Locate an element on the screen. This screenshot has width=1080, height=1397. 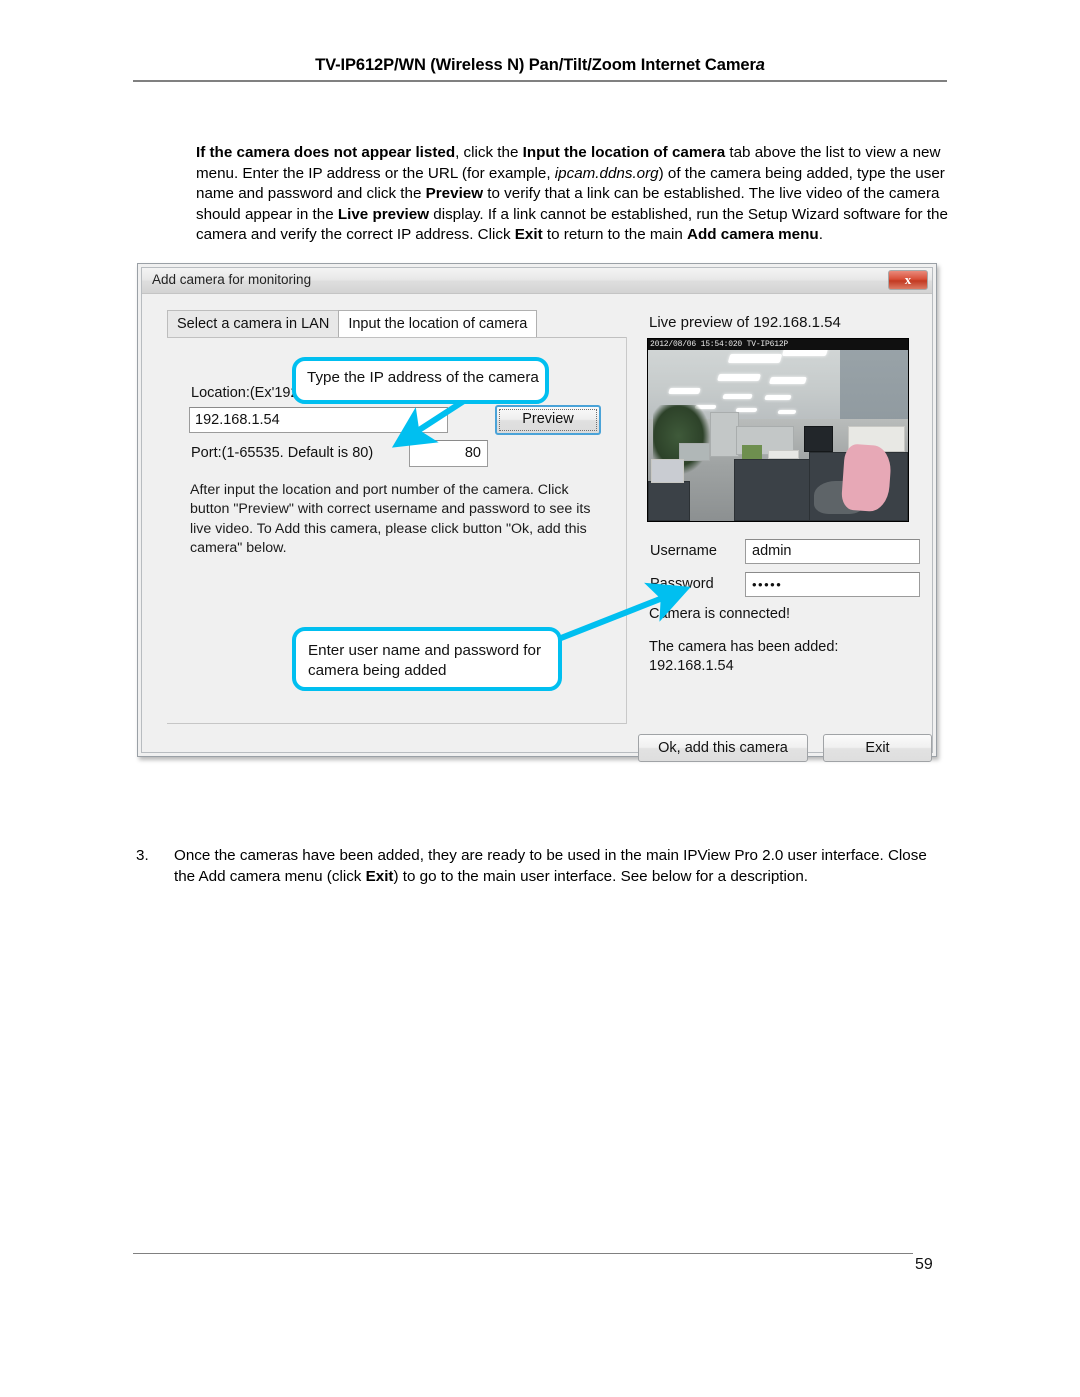
callout-2-line-1: Enter user name and password for is located at coordinates (424, 650).